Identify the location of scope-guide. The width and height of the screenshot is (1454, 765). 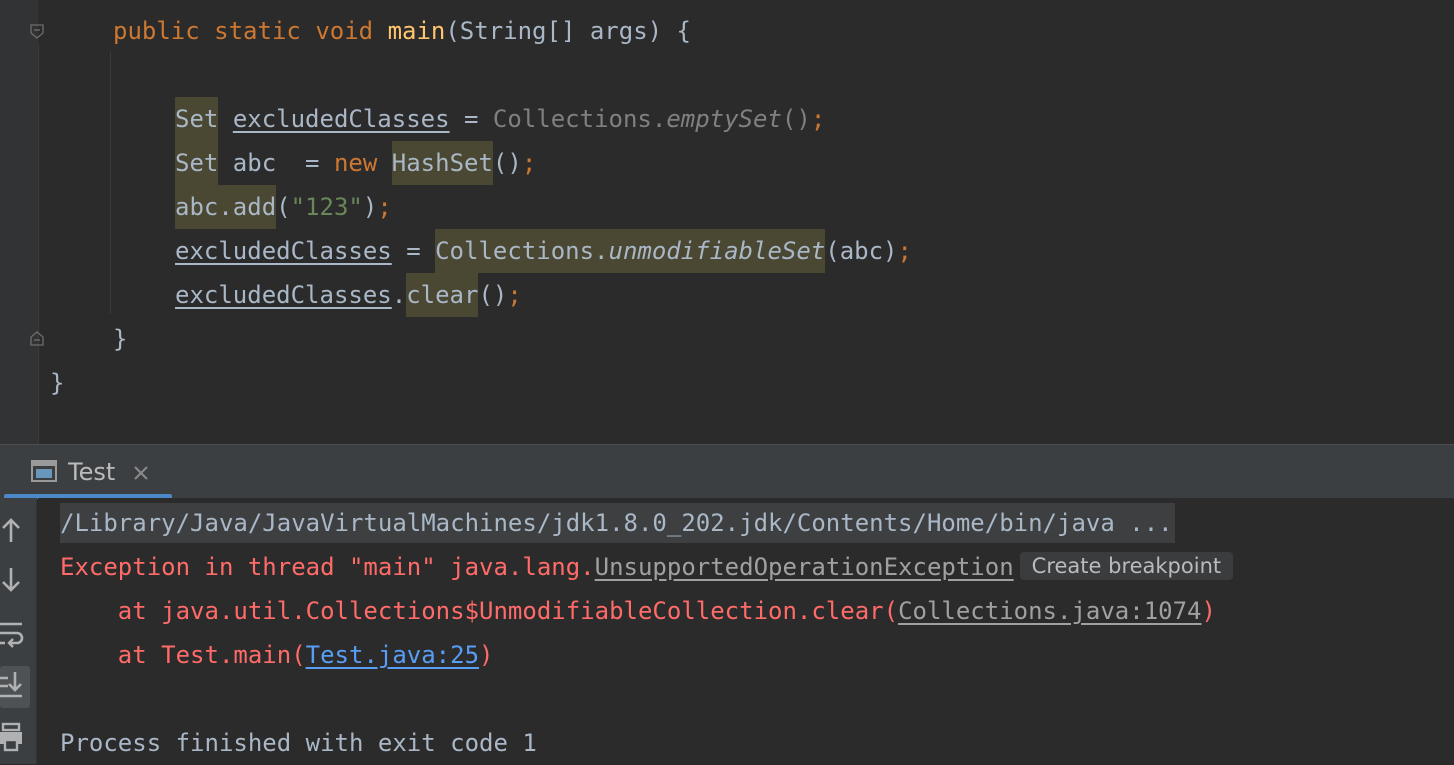
(38, 244).